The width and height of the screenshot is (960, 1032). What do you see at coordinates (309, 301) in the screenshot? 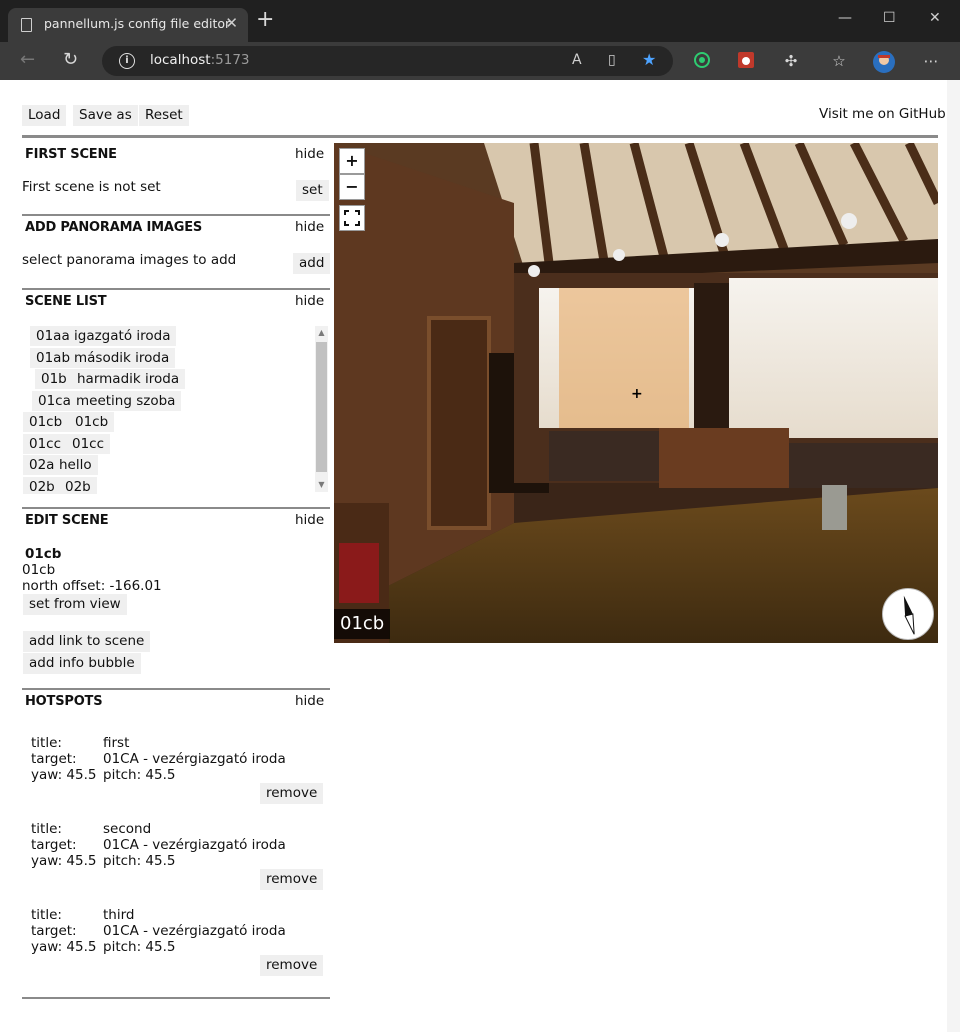
I see `scene-list-hide-button: hide` at bounding box center [309, 301].